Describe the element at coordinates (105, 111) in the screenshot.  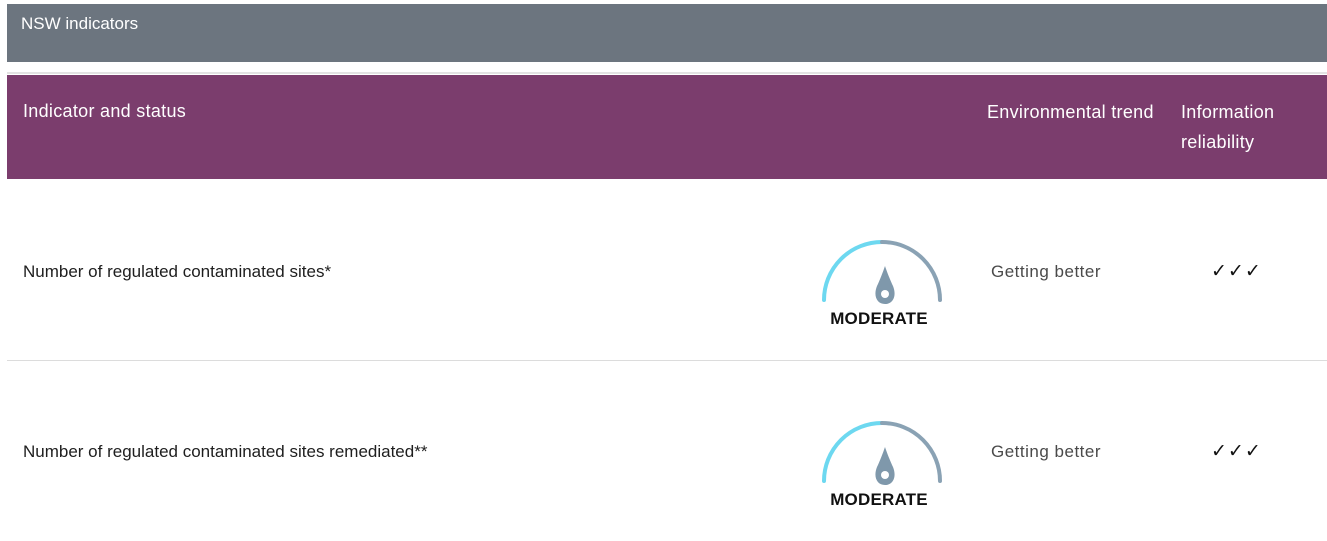
I see `header-indicator: Indicator and status` at that location.